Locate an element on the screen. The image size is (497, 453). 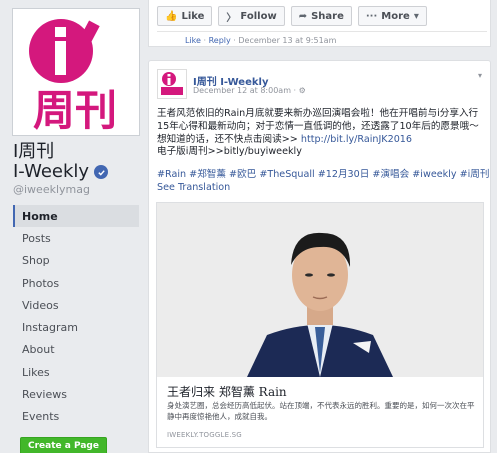
create-page-button: Create a Page is located at coordinates (63, 445).